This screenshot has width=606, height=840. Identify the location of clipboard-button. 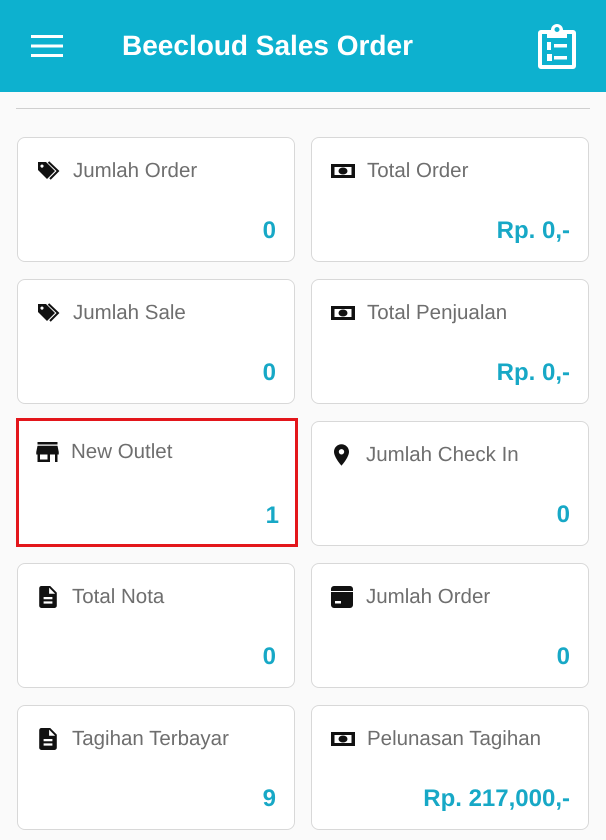
(557, 46).